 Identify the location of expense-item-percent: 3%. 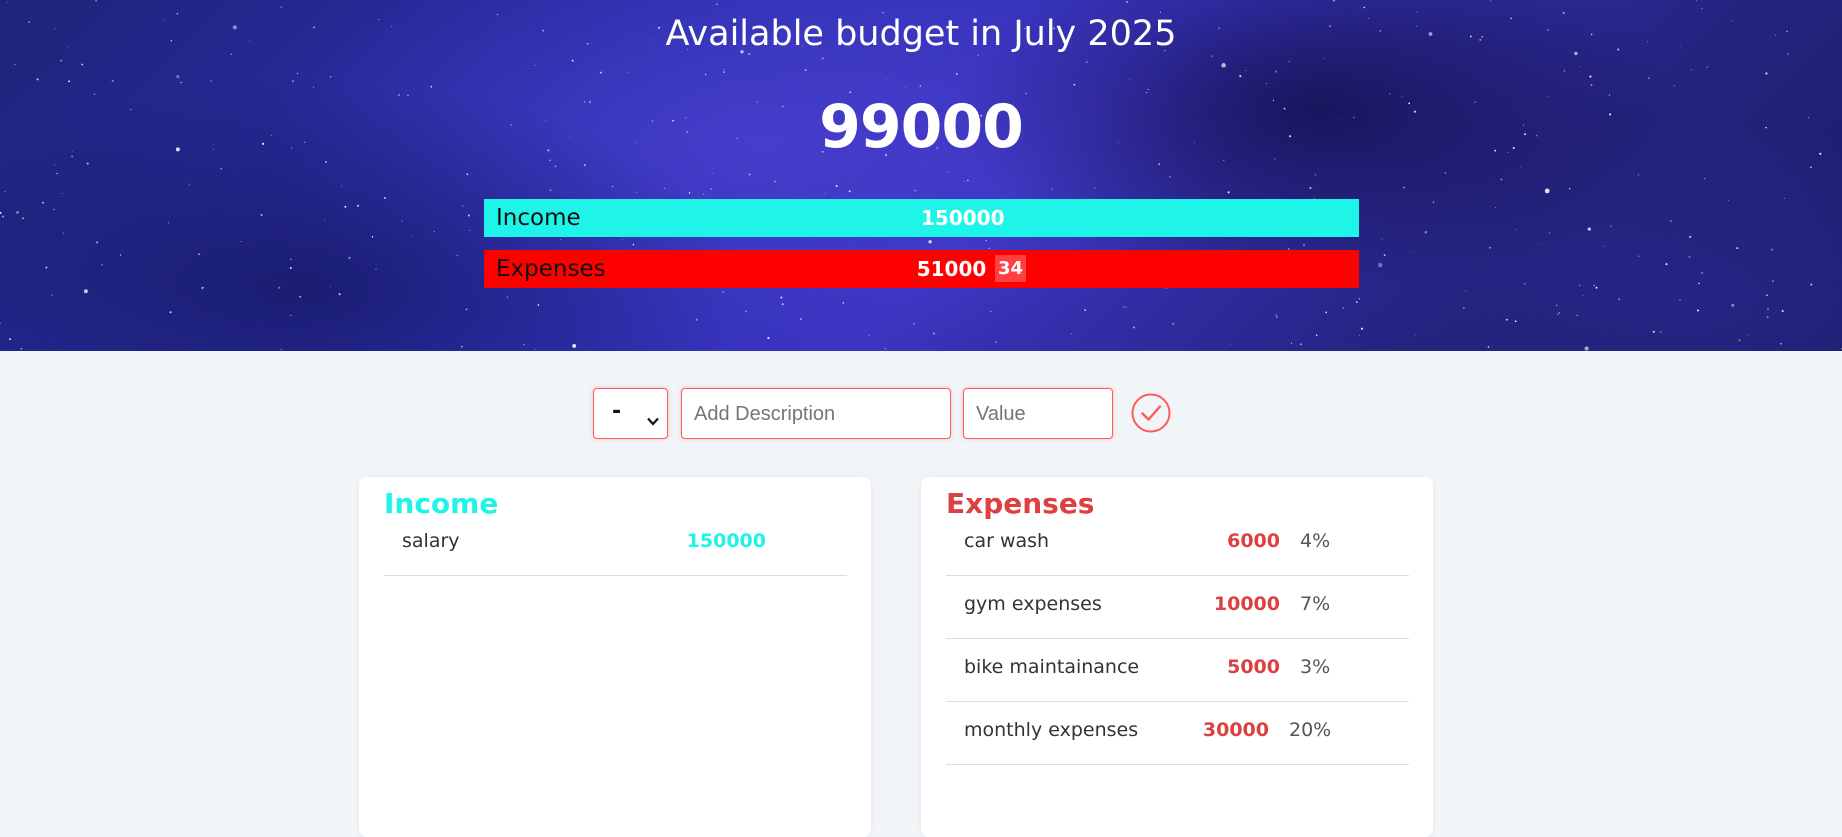
(1315, 667).